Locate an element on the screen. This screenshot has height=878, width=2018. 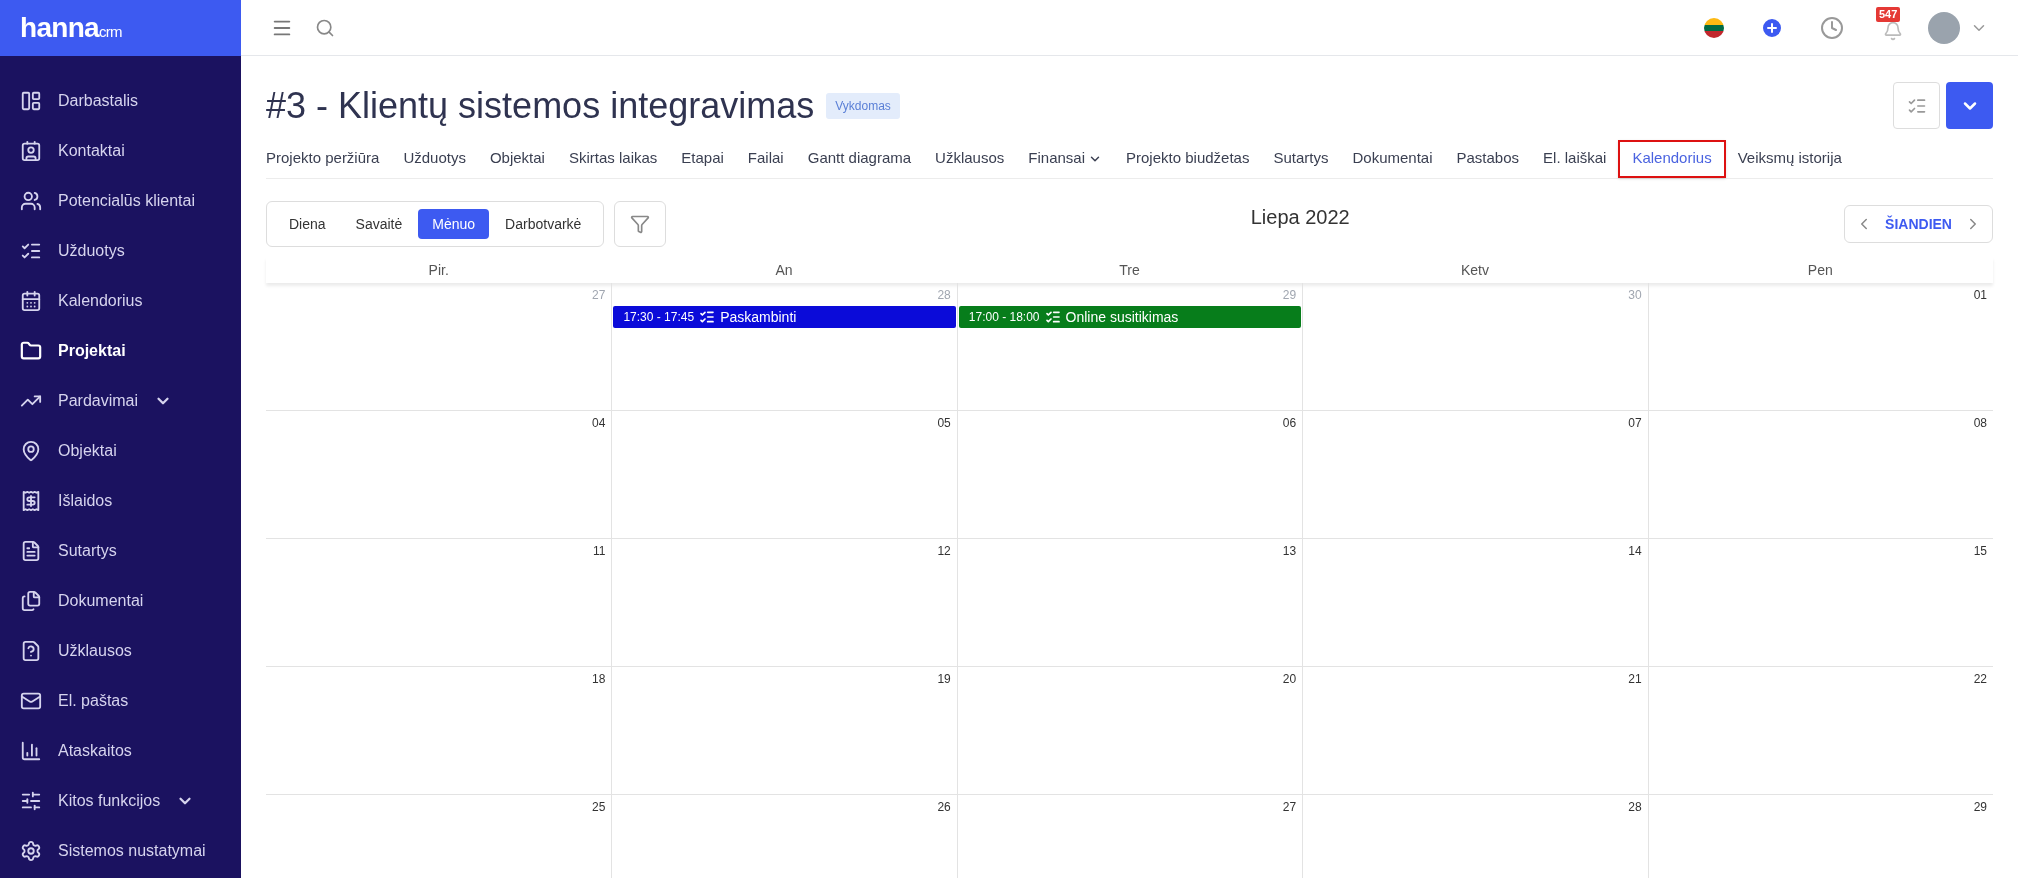
notifications-bell-icon is located at coordinates (1893, 30).